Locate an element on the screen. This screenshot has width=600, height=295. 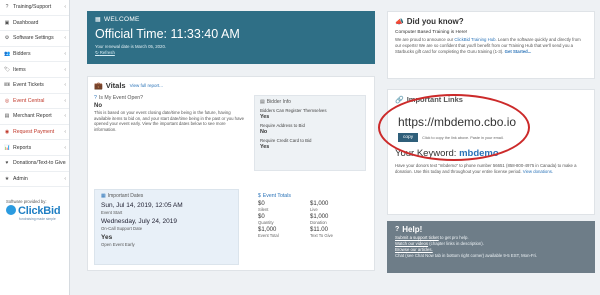
sidebar-item-dashboard: ▣ Dashboard is located at coordinates (34, 24).